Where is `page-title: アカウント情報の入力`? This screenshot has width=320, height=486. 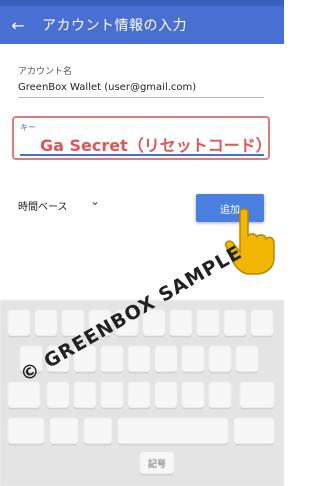
page-title: アカウント情報の入力 is located at coordinates (114, 26).